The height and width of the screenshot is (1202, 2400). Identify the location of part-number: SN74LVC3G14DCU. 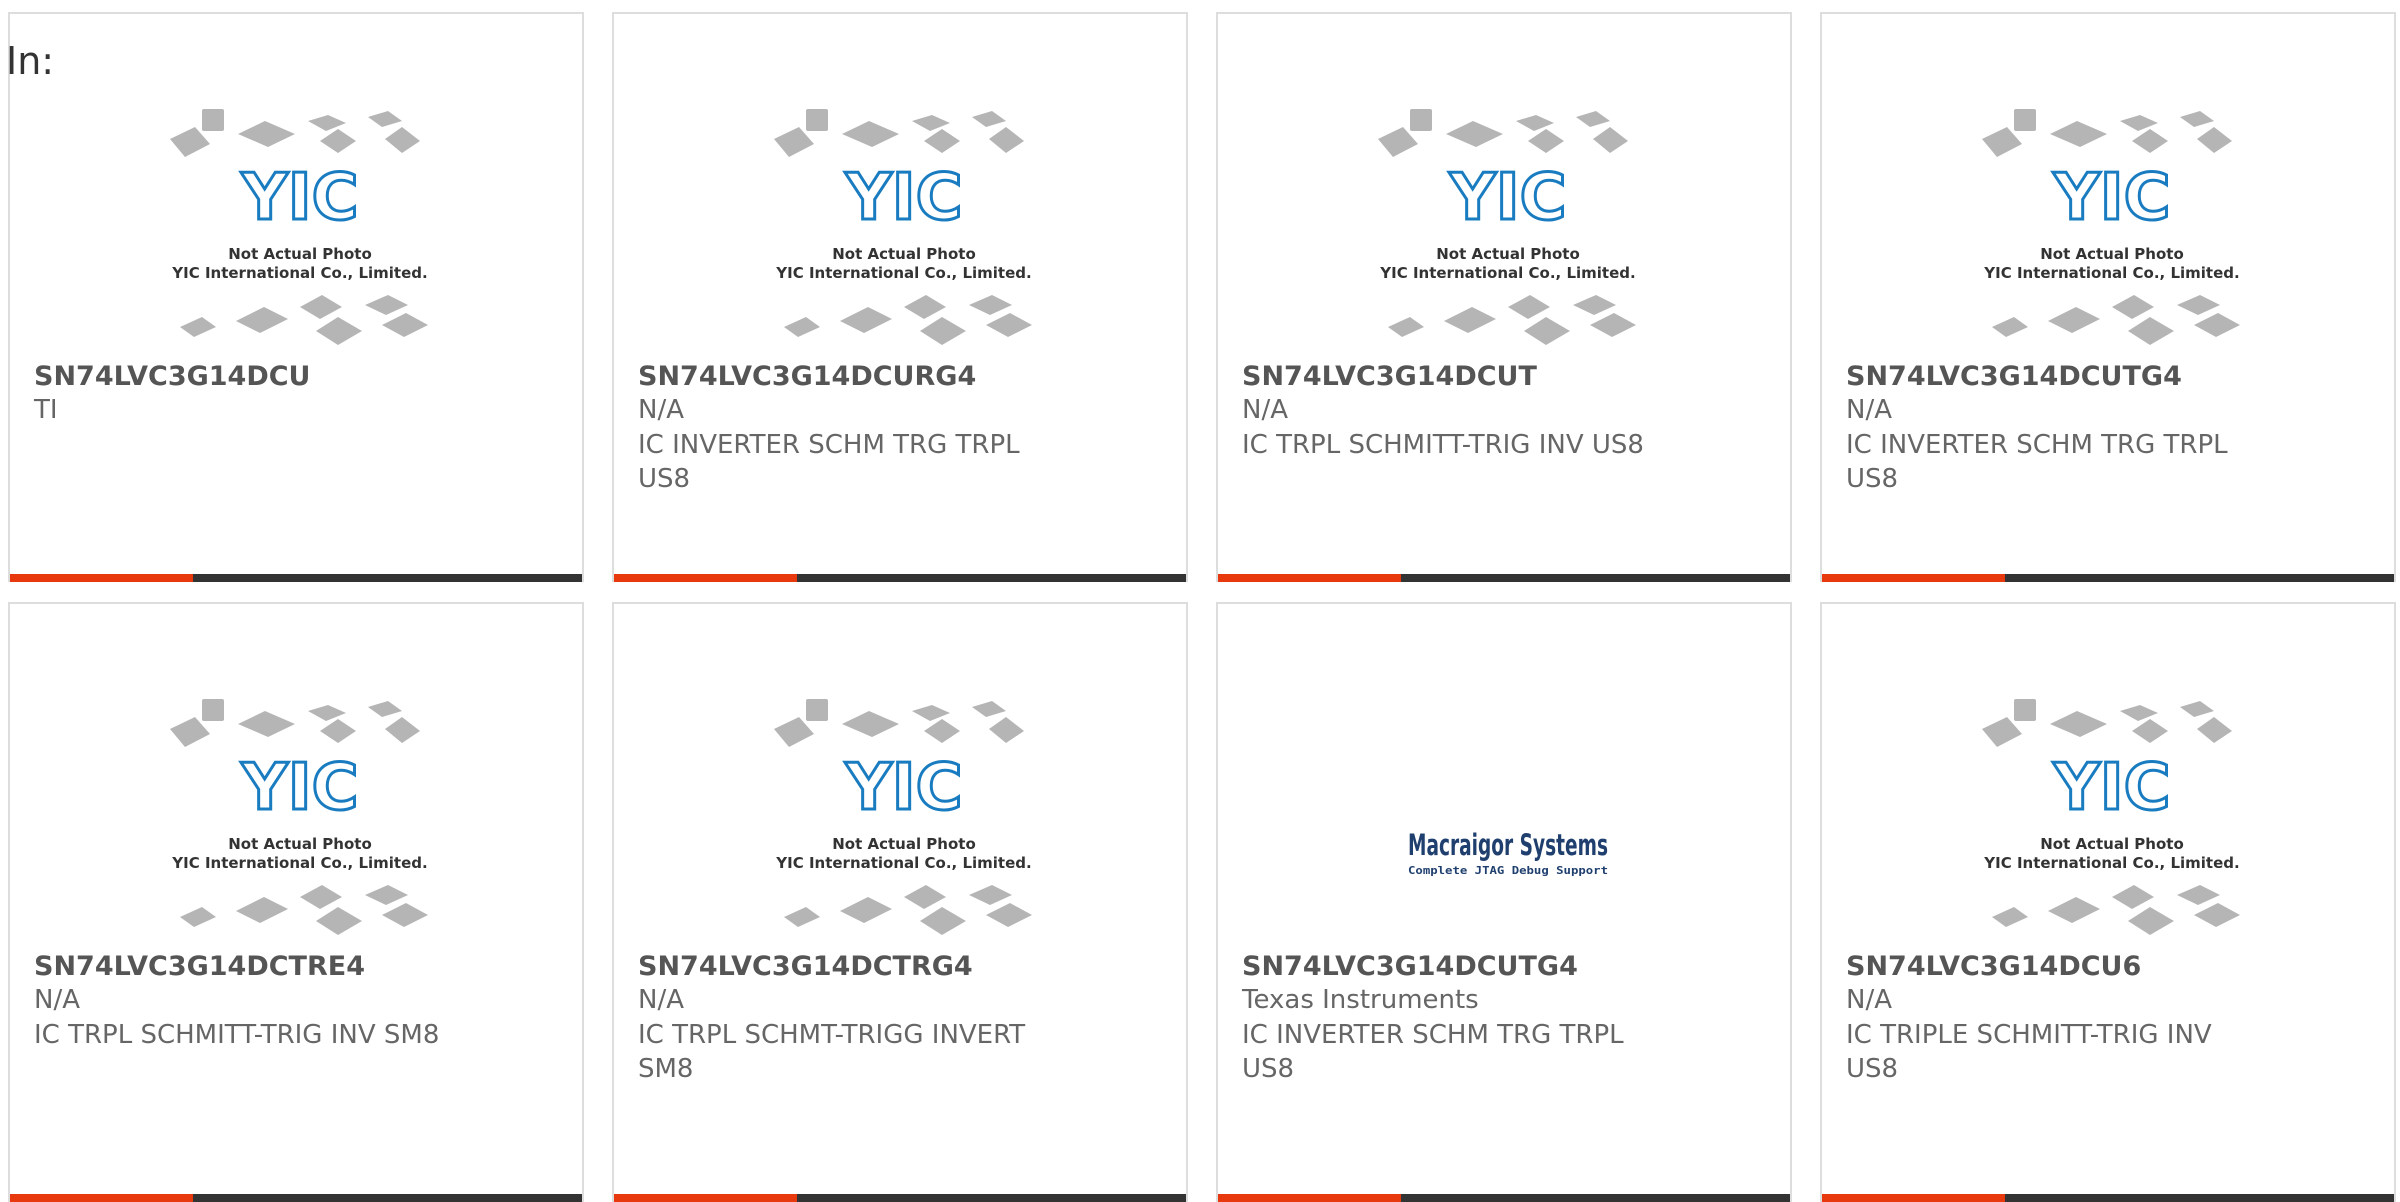
(172, 376).